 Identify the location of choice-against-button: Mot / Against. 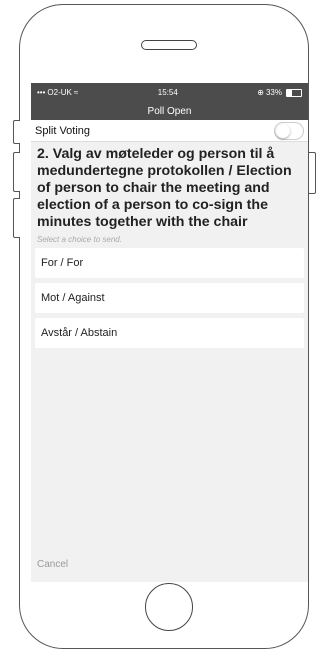
(169, 298).